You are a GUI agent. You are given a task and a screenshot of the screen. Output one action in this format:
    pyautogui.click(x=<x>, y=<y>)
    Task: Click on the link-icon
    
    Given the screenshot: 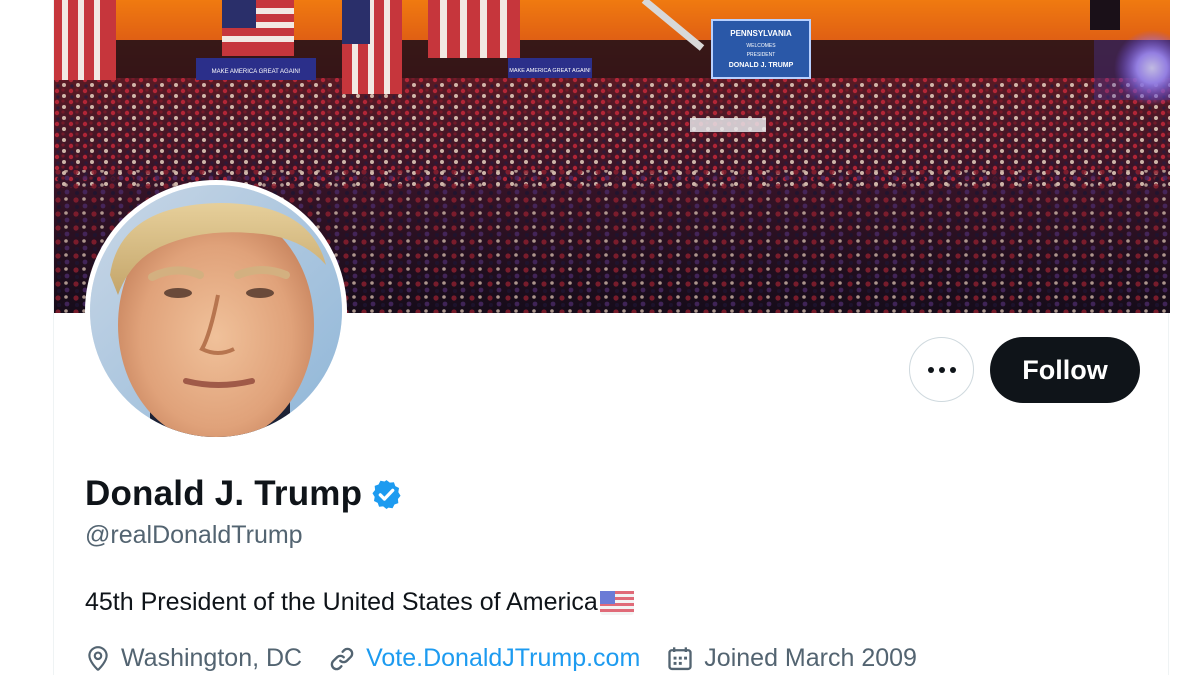 What is the action you would take?
    pyautogui.click(x=342, y=658)
    